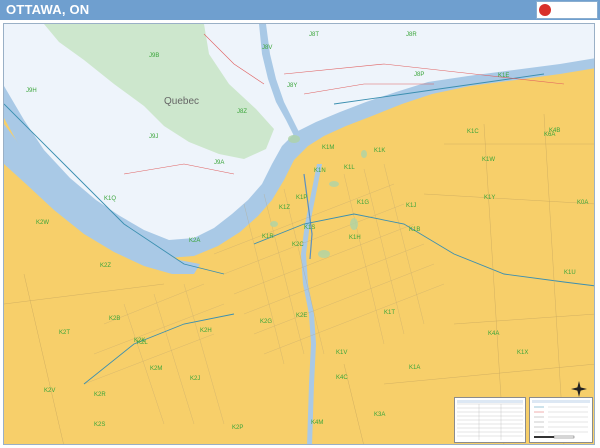 The height and width of the screenshot is (448, 600). What do you see at coordinates (545, 10) in the screenshot?
I see `logo-badge-icon` at bounding box center [545, 10].